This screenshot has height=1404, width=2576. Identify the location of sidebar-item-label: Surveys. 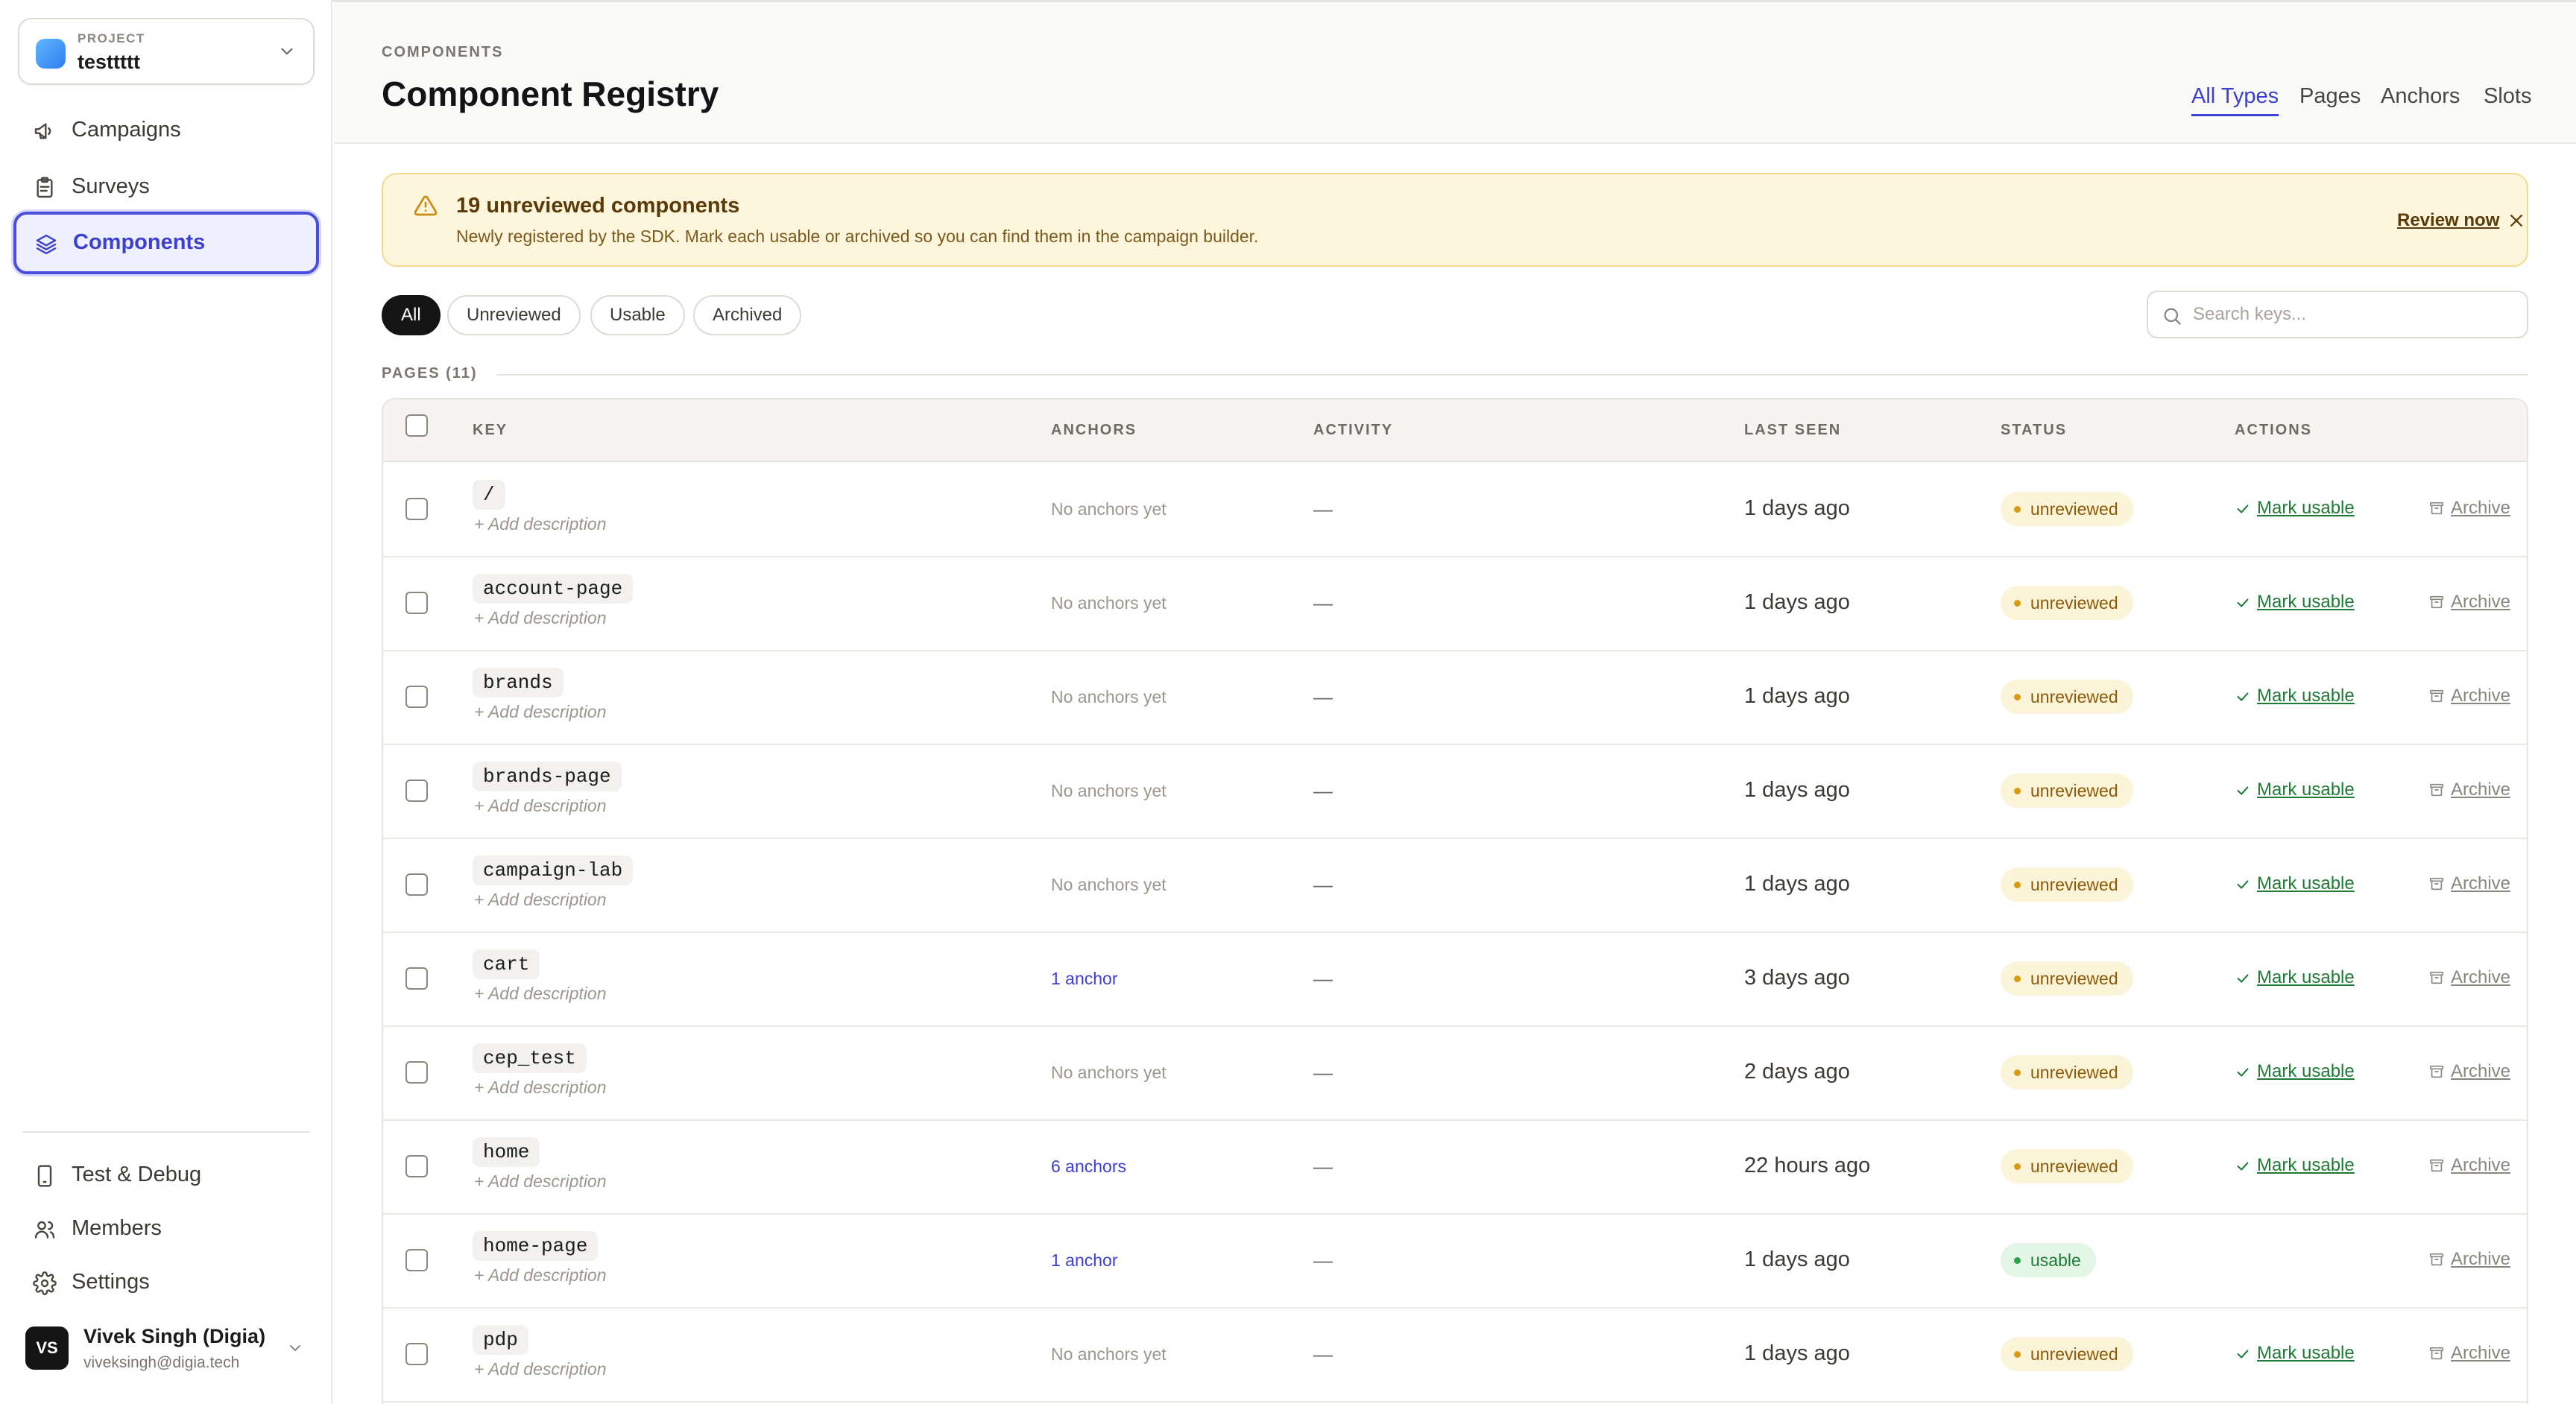
(111, 186).